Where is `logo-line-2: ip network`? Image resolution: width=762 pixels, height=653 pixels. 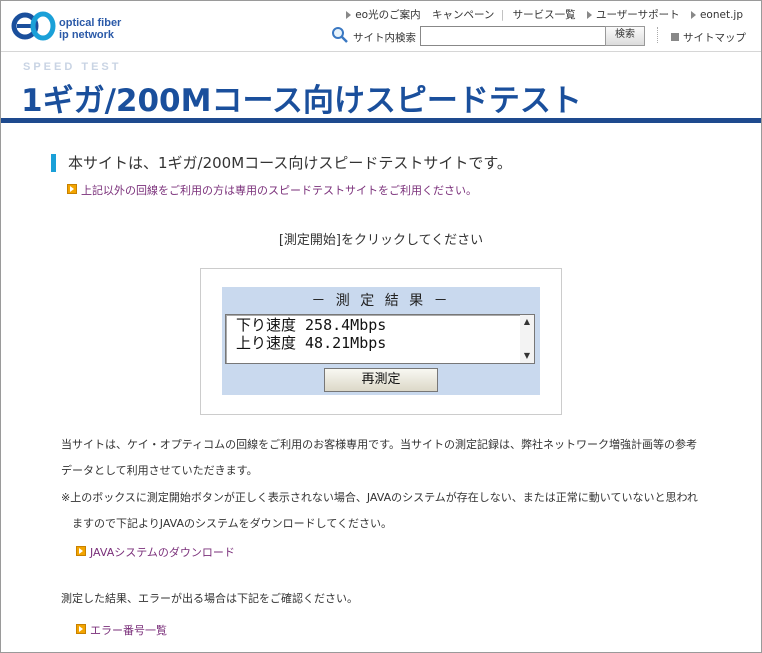 logo-line-2: ip network is located at coordinates (87, 35).